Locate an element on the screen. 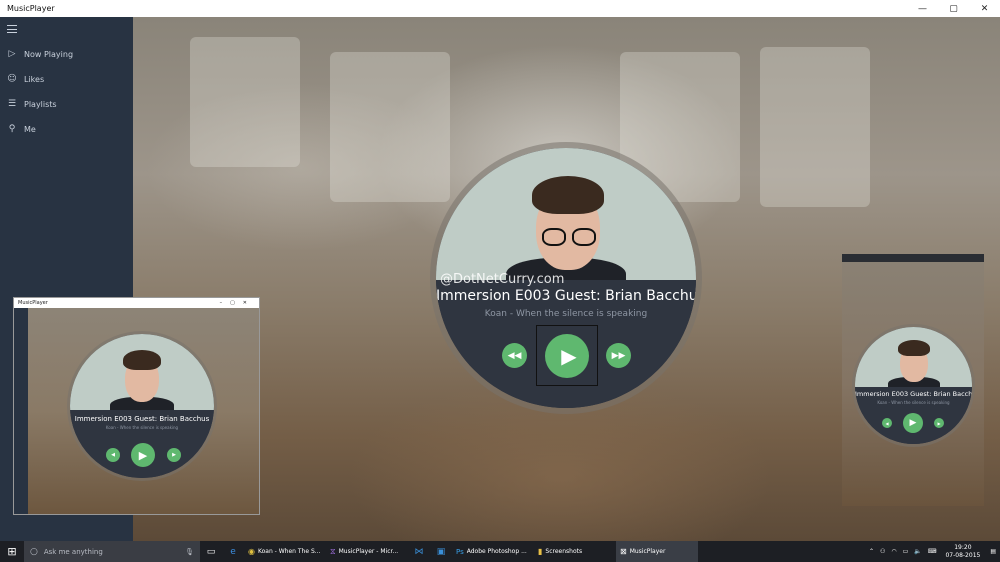  rewind-icon: ◀◀ is located at coordinates (514, 355).